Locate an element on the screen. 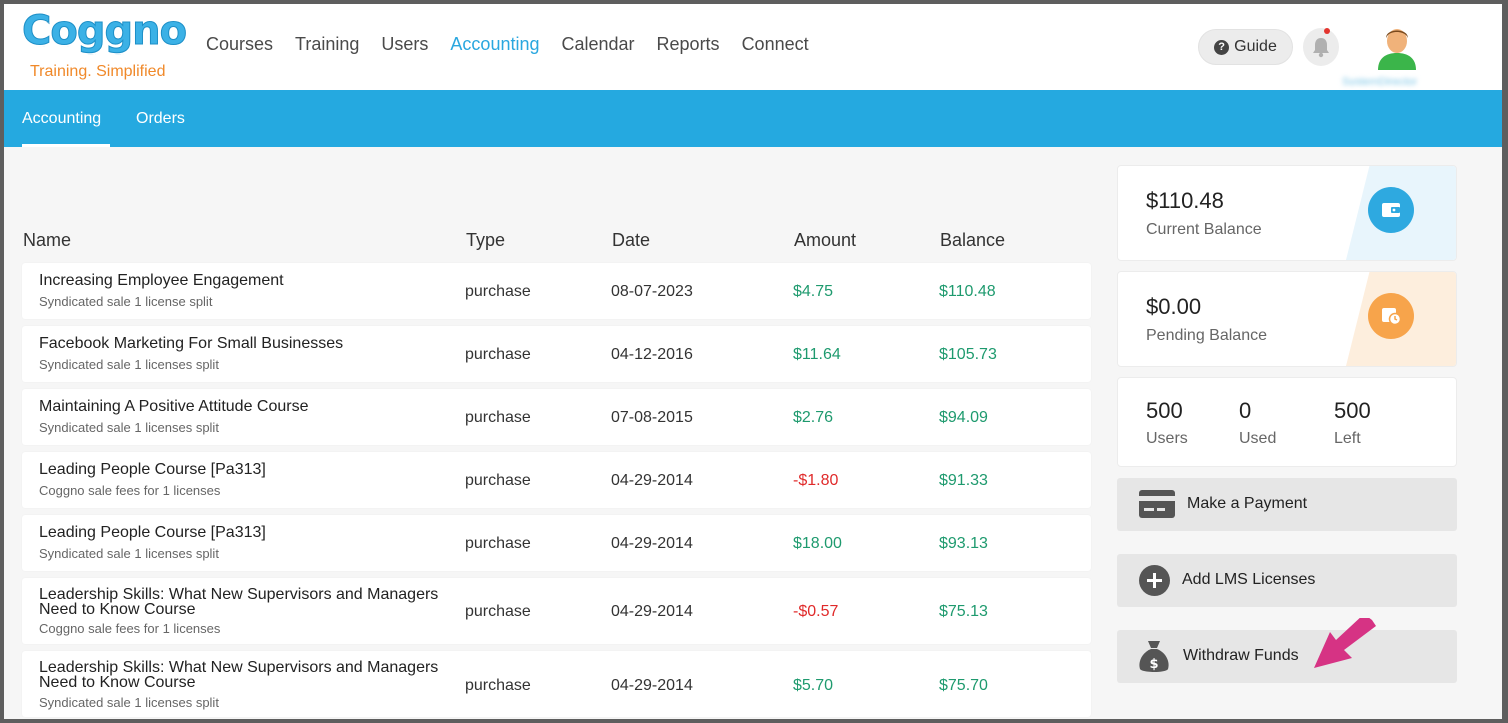  row-amount: $2.76 is located at coordinates (813, 417).